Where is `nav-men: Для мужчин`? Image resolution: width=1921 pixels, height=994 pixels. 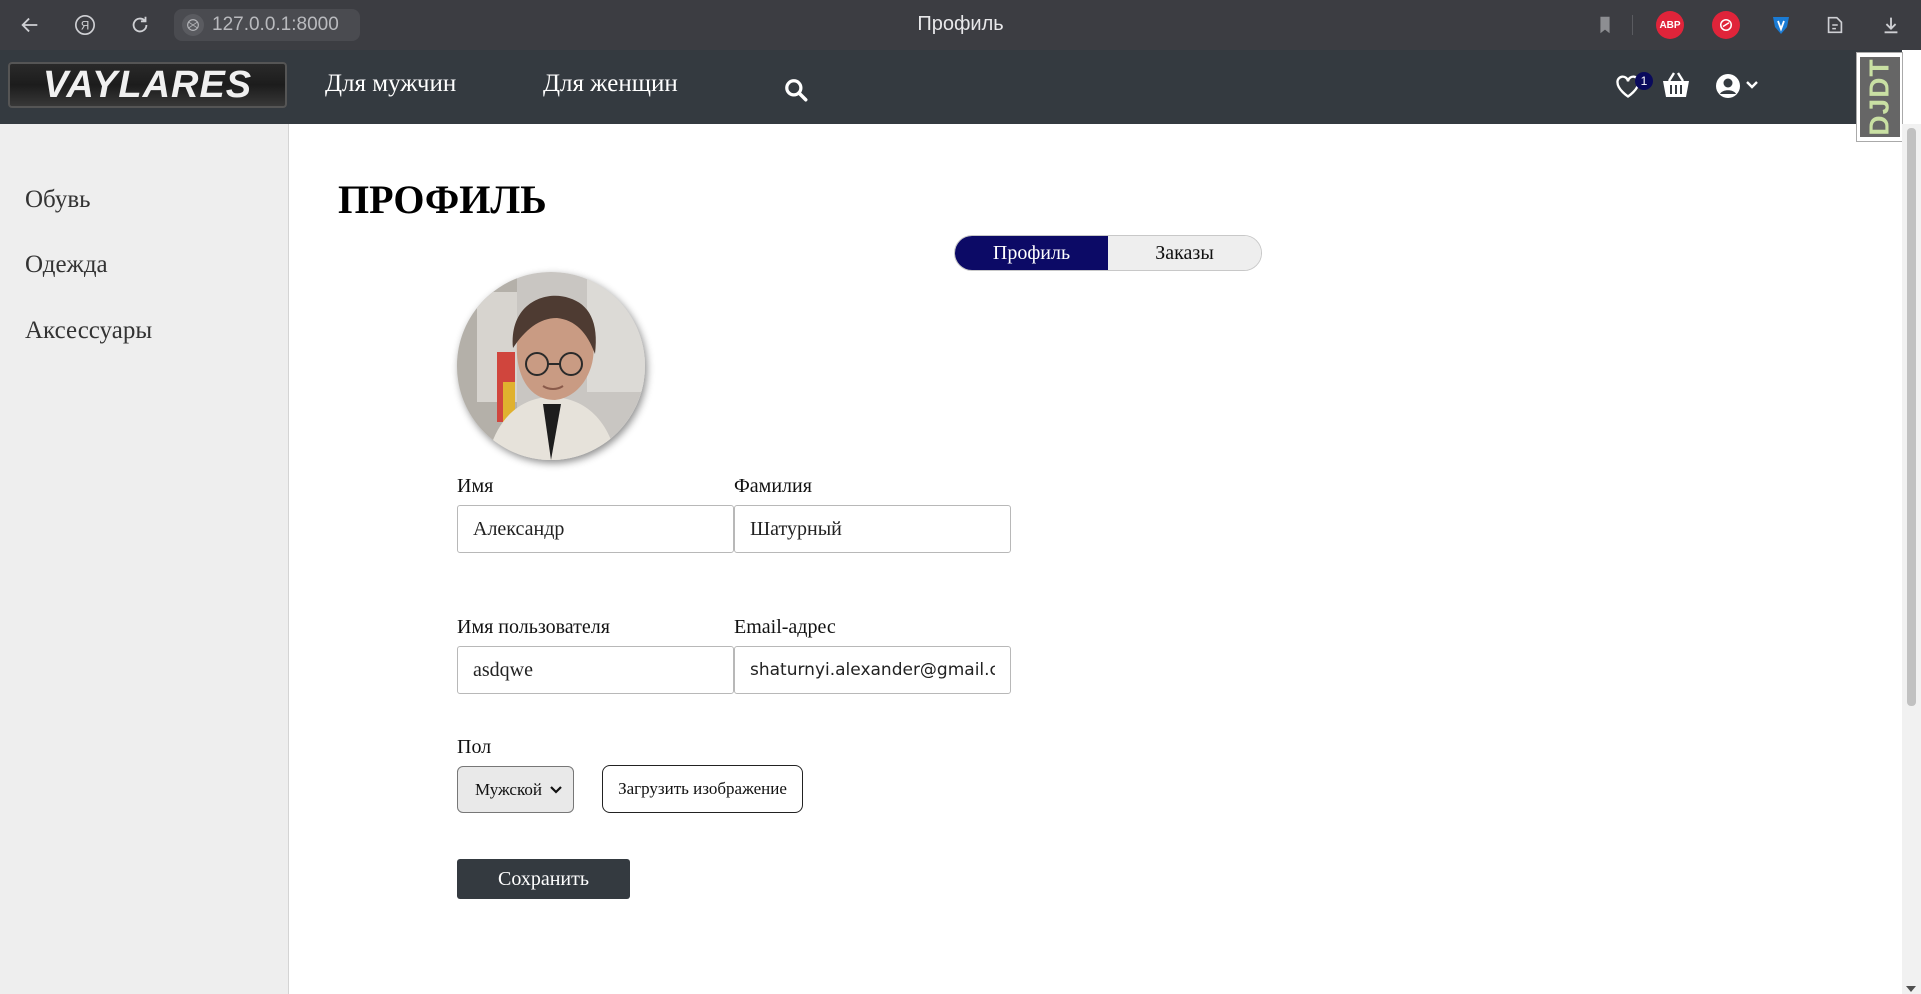 nav-men: Для мужчин is located at coordinates (390, 84).